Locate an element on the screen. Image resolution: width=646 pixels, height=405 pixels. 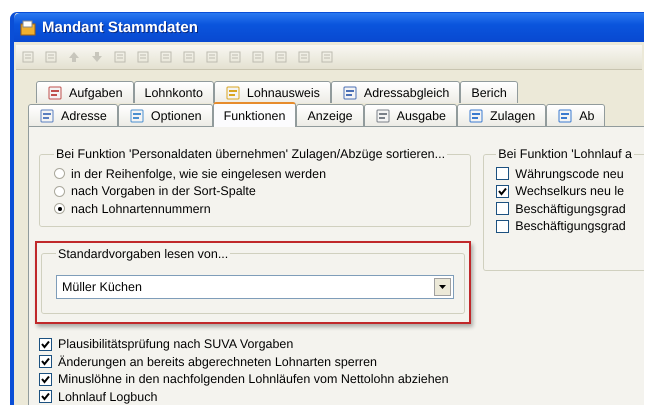
dropdown: Müller Küchen is located at coordinates (255, 286).